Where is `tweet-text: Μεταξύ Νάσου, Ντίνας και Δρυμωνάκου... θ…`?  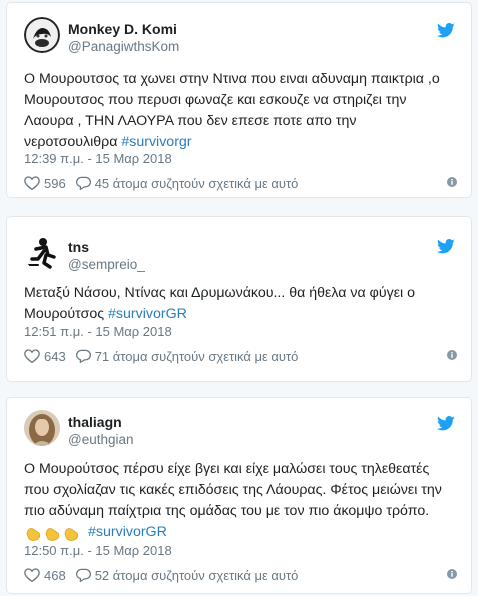 tweet-text: Μεταξύ Νάσου, Ντίνας και Δρυμωνάκου... θ… is located at coordinates (240, 304).